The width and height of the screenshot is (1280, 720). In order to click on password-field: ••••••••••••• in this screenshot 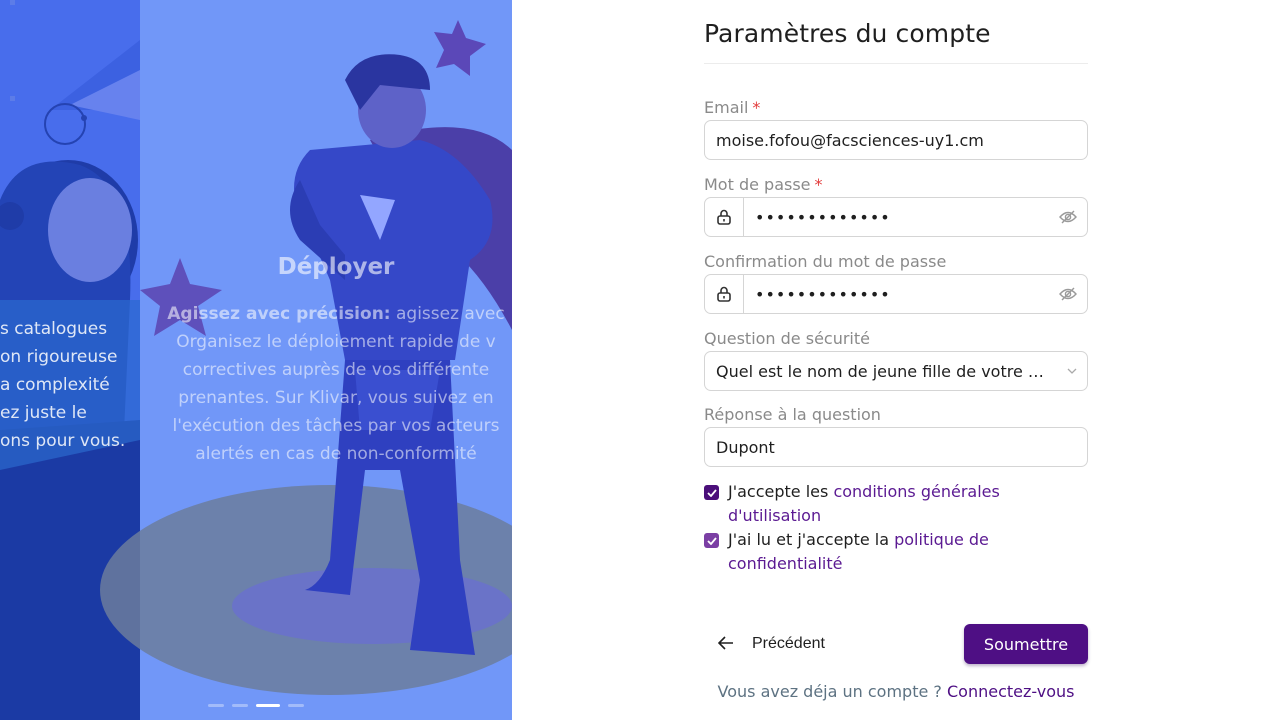, I will do `click(896, 217)`.